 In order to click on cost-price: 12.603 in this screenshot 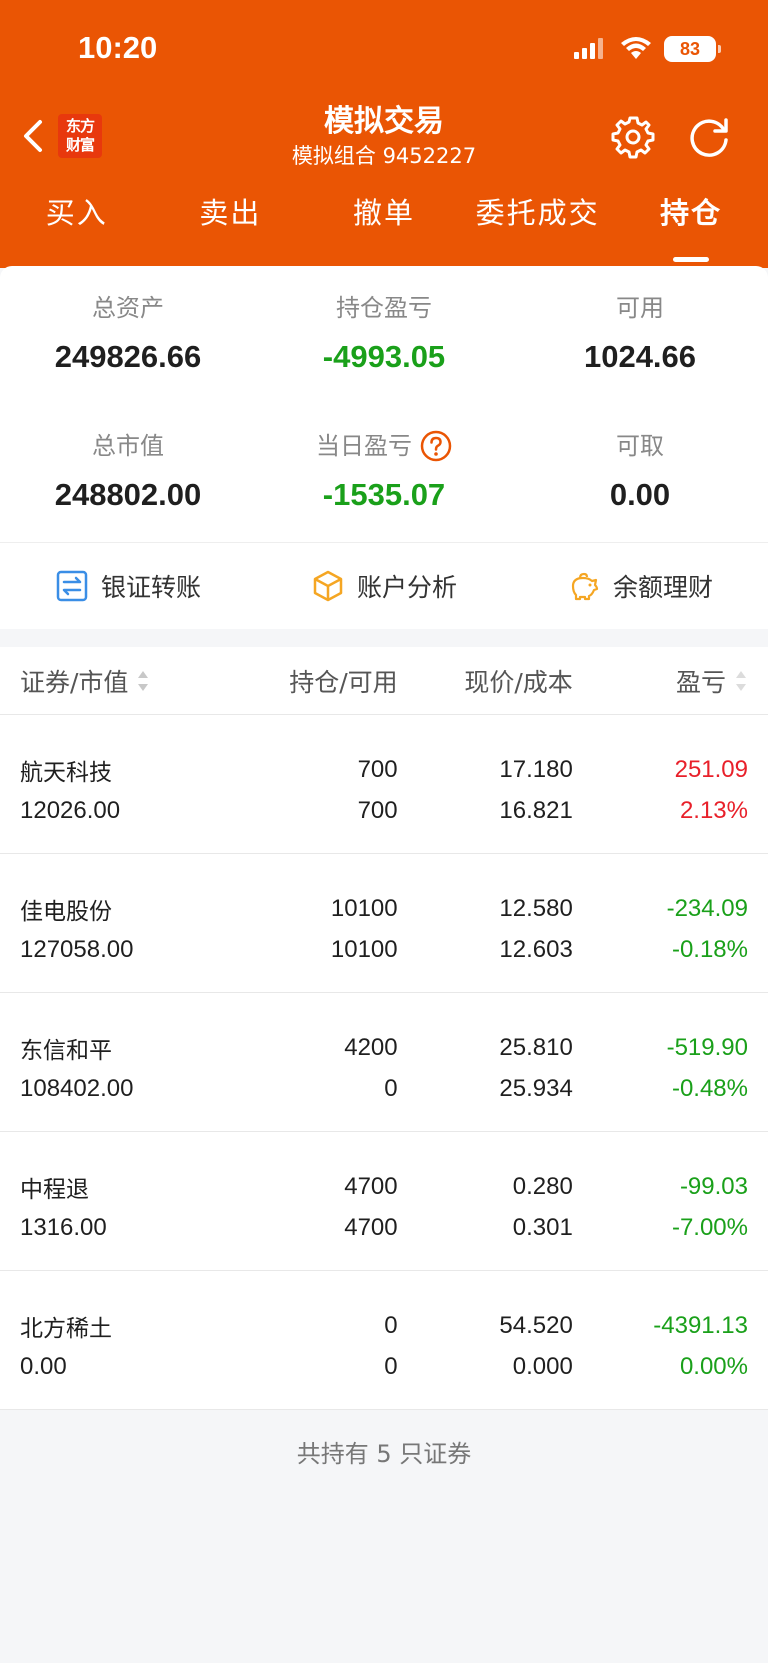, I will do `click(536, 949)`.